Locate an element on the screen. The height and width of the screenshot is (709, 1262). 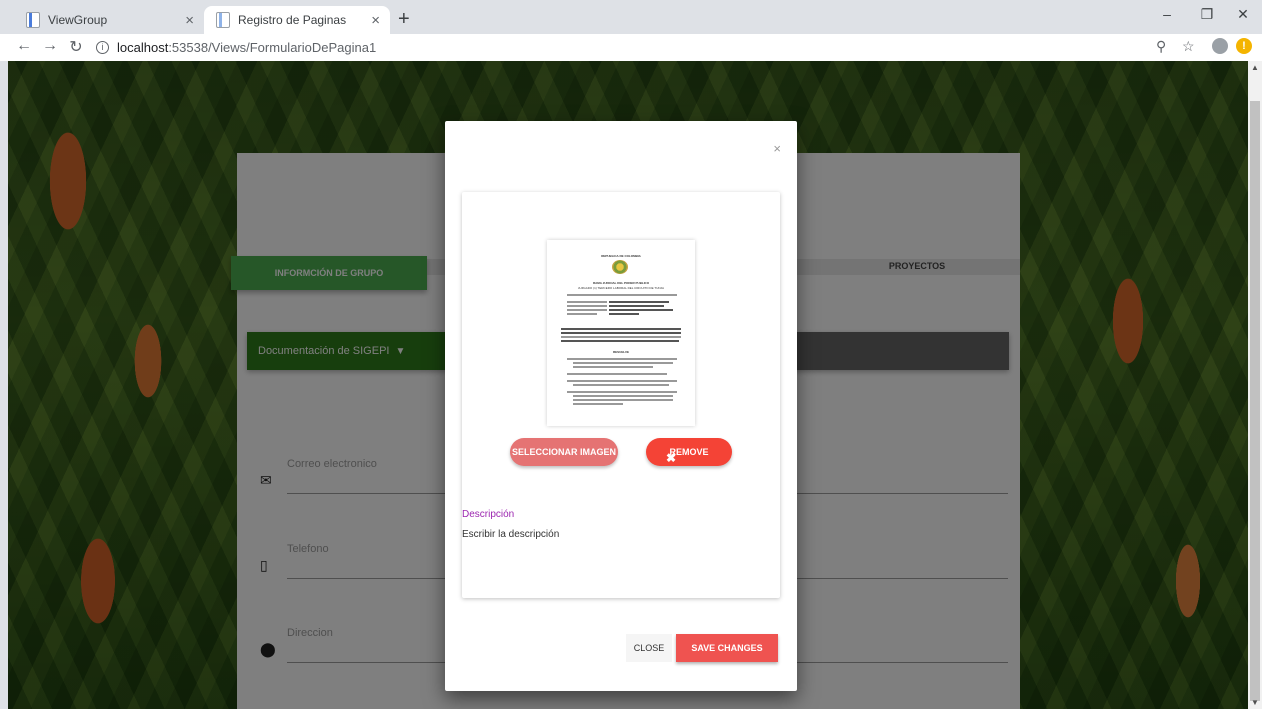
tab-title: Registro de Paginas is located at coordinates (292, 20).